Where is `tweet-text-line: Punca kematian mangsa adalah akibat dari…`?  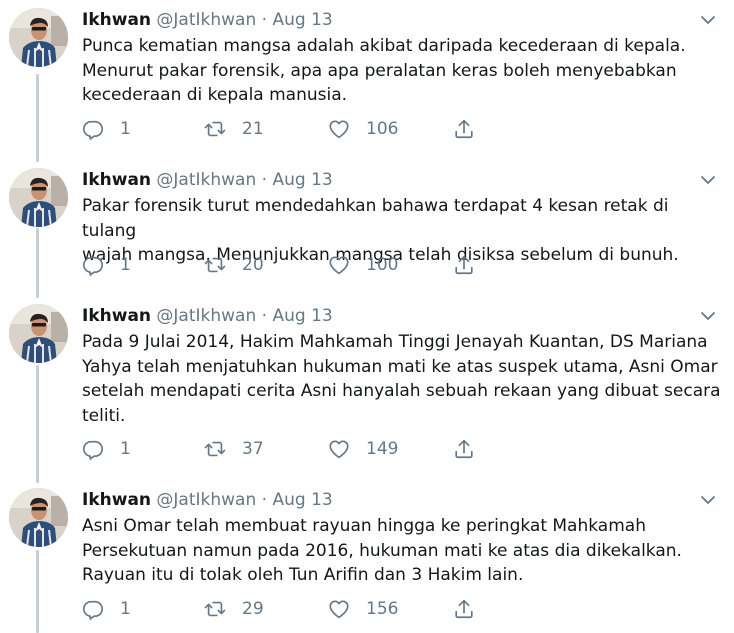
tweet-text-line: Punca kematian mangsa adalah akibat dari… is located at coordinates (384, 46).